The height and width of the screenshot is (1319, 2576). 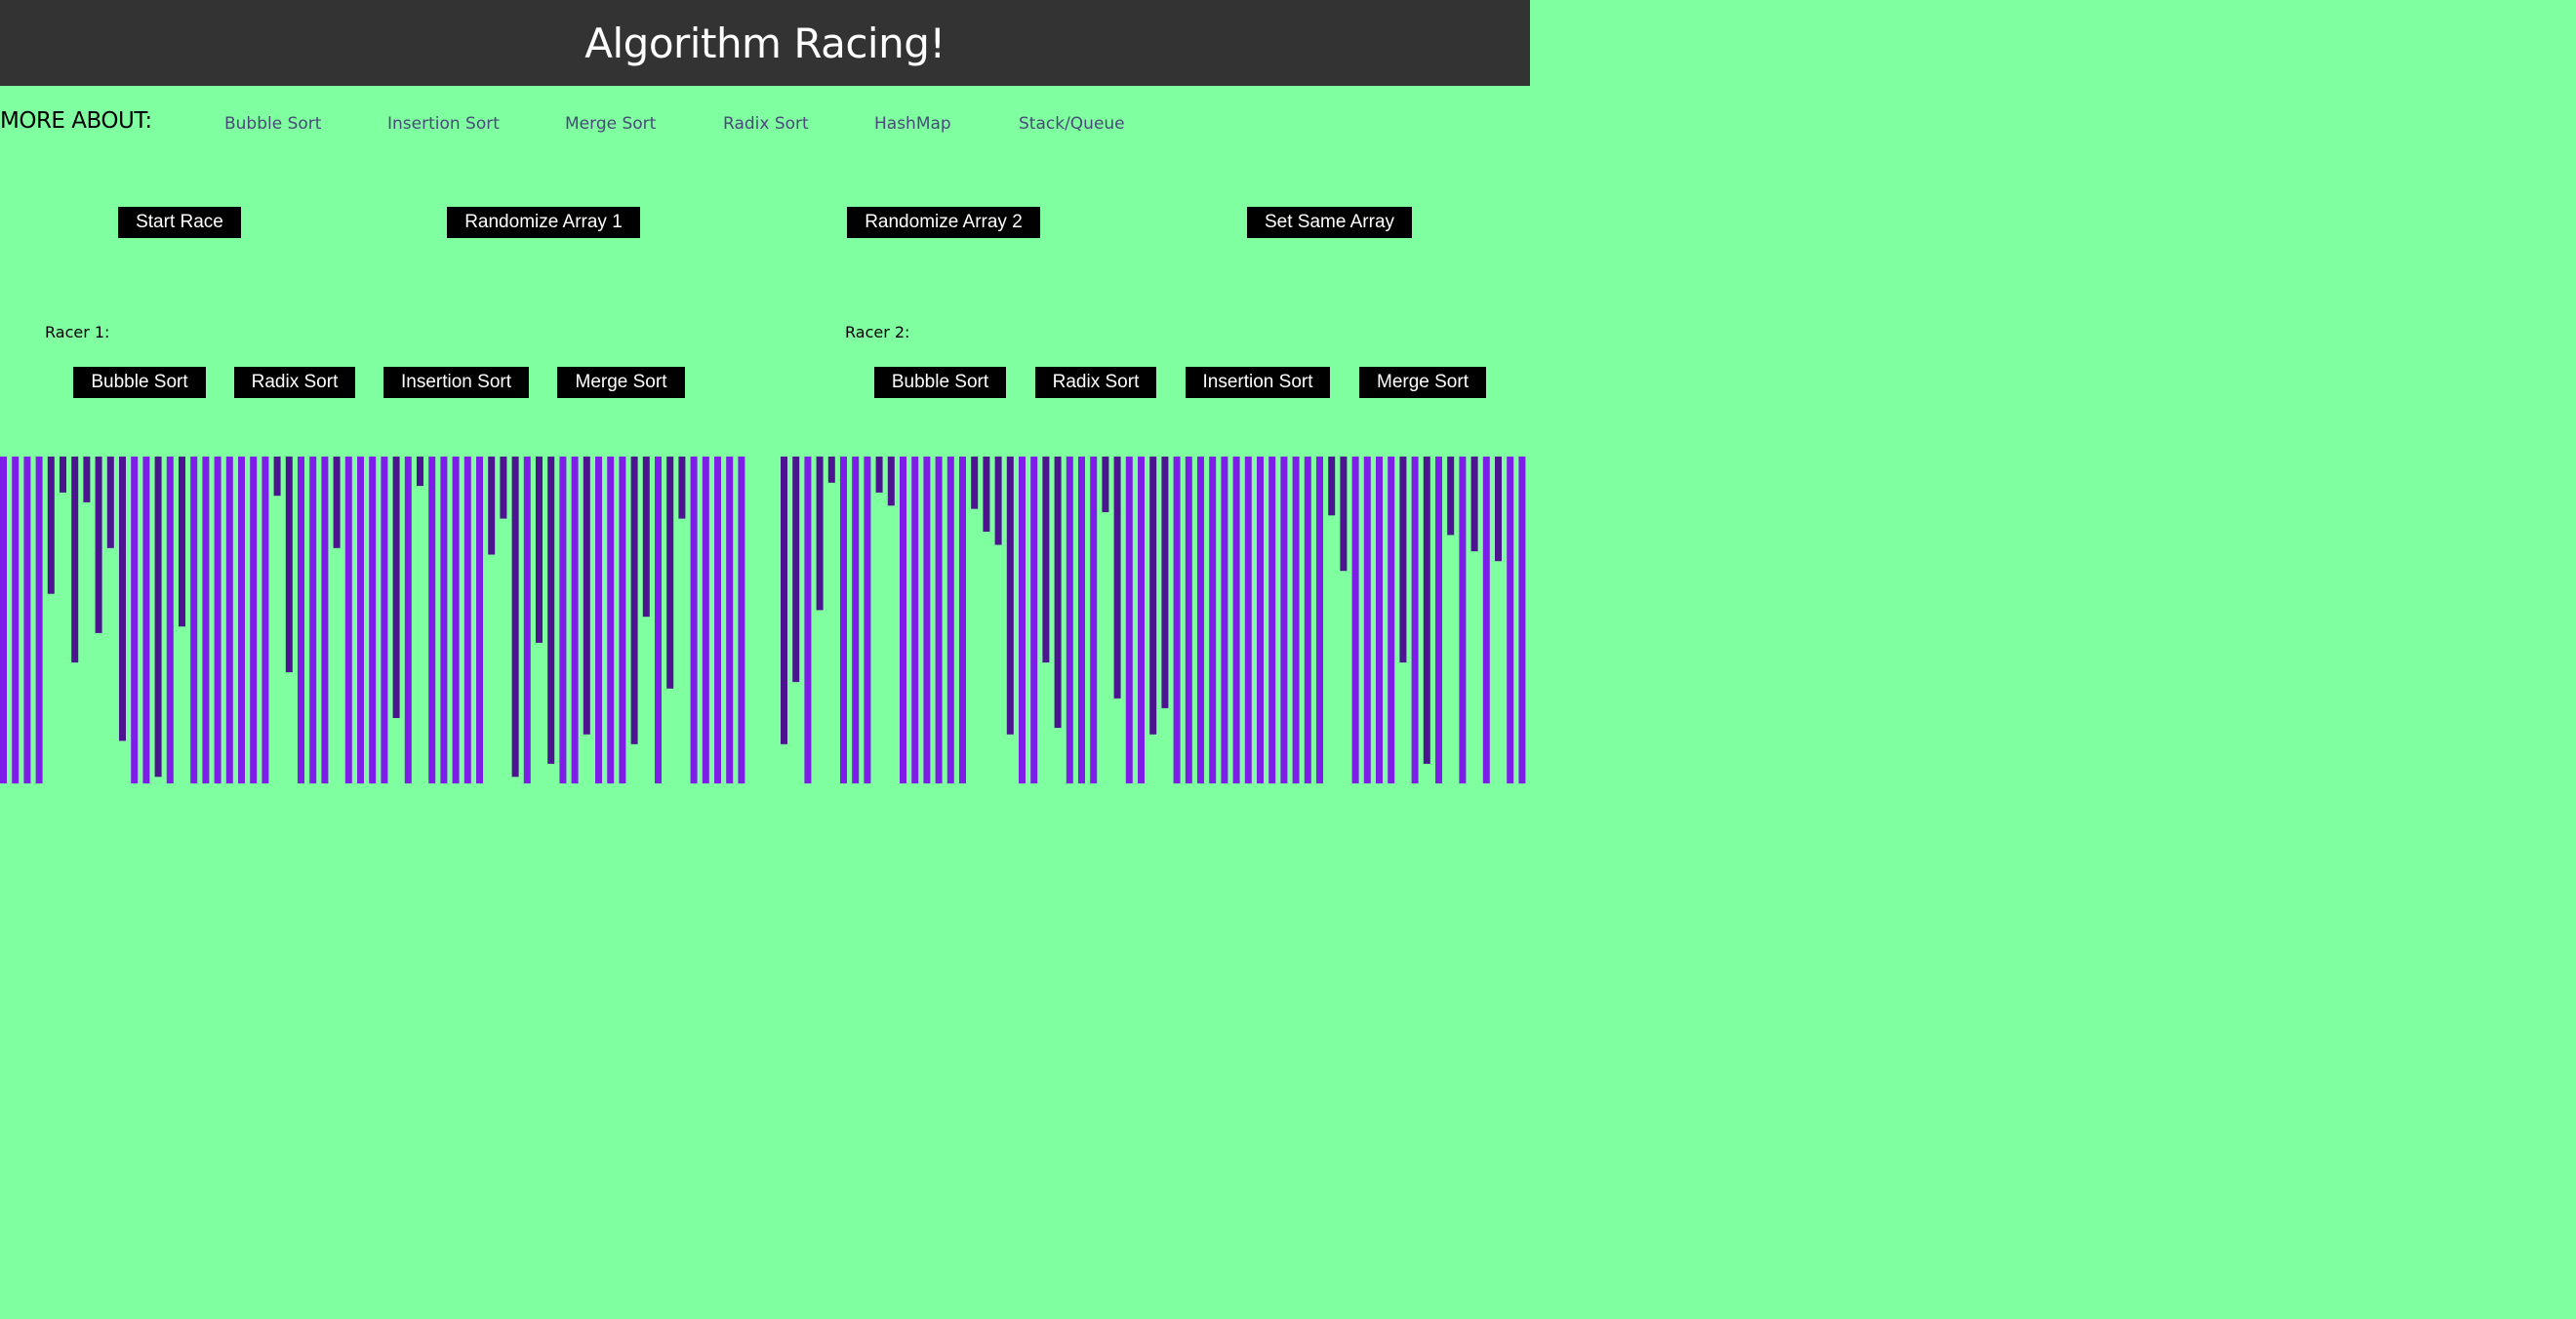 I want to click on start-race-button: Start Race, so click(x=179, y=222).